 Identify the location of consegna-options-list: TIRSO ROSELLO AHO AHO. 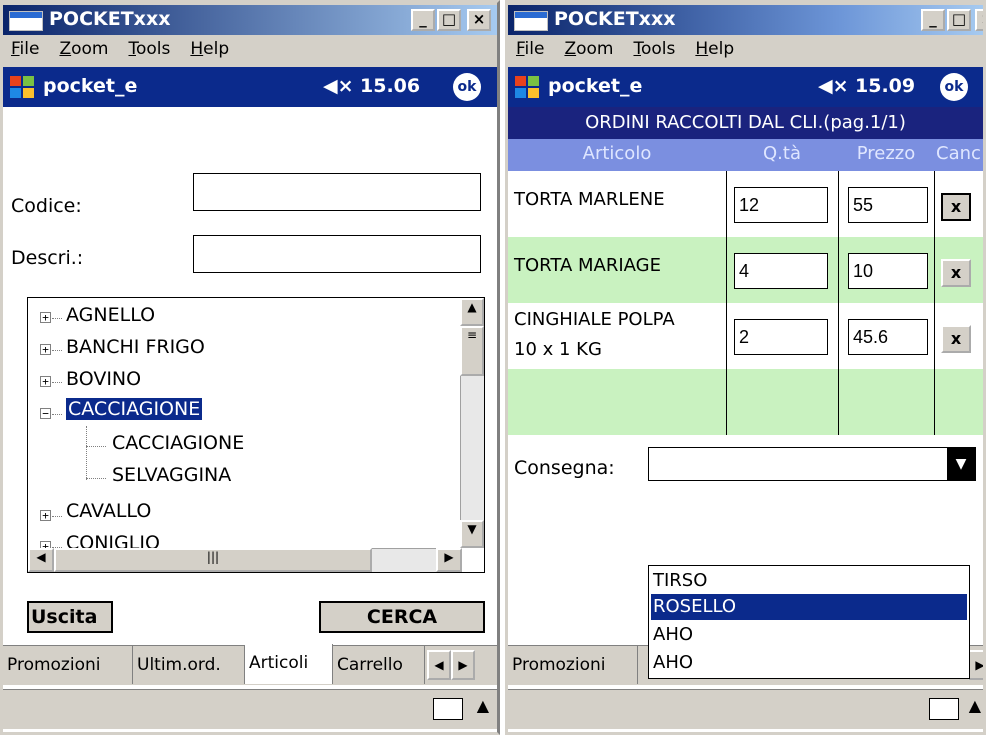
(809, 622).